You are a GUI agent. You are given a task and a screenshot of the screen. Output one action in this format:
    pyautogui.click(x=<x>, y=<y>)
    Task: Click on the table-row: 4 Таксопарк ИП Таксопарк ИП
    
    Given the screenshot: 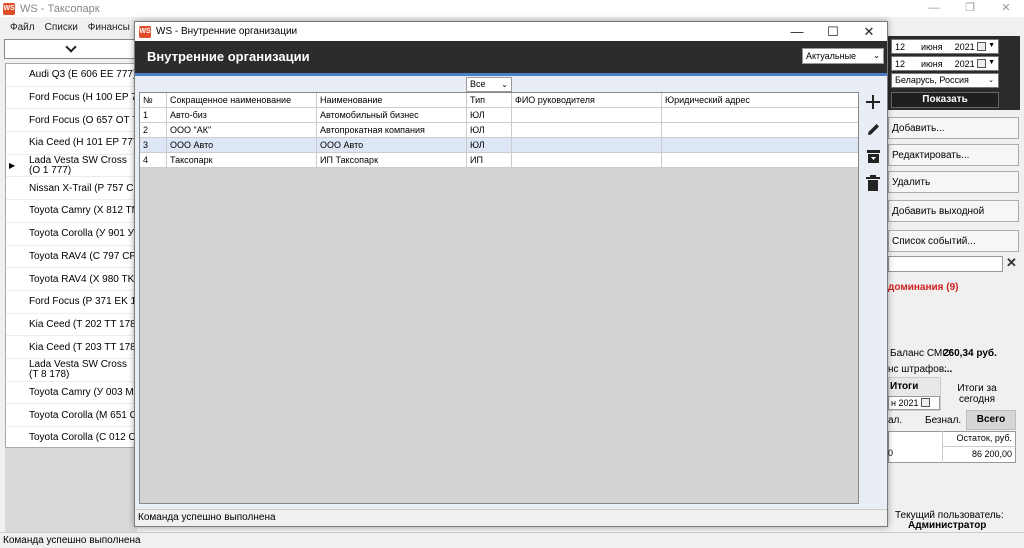 What is the action you would take?
    pyautogui.click(x=499, y=160)
    